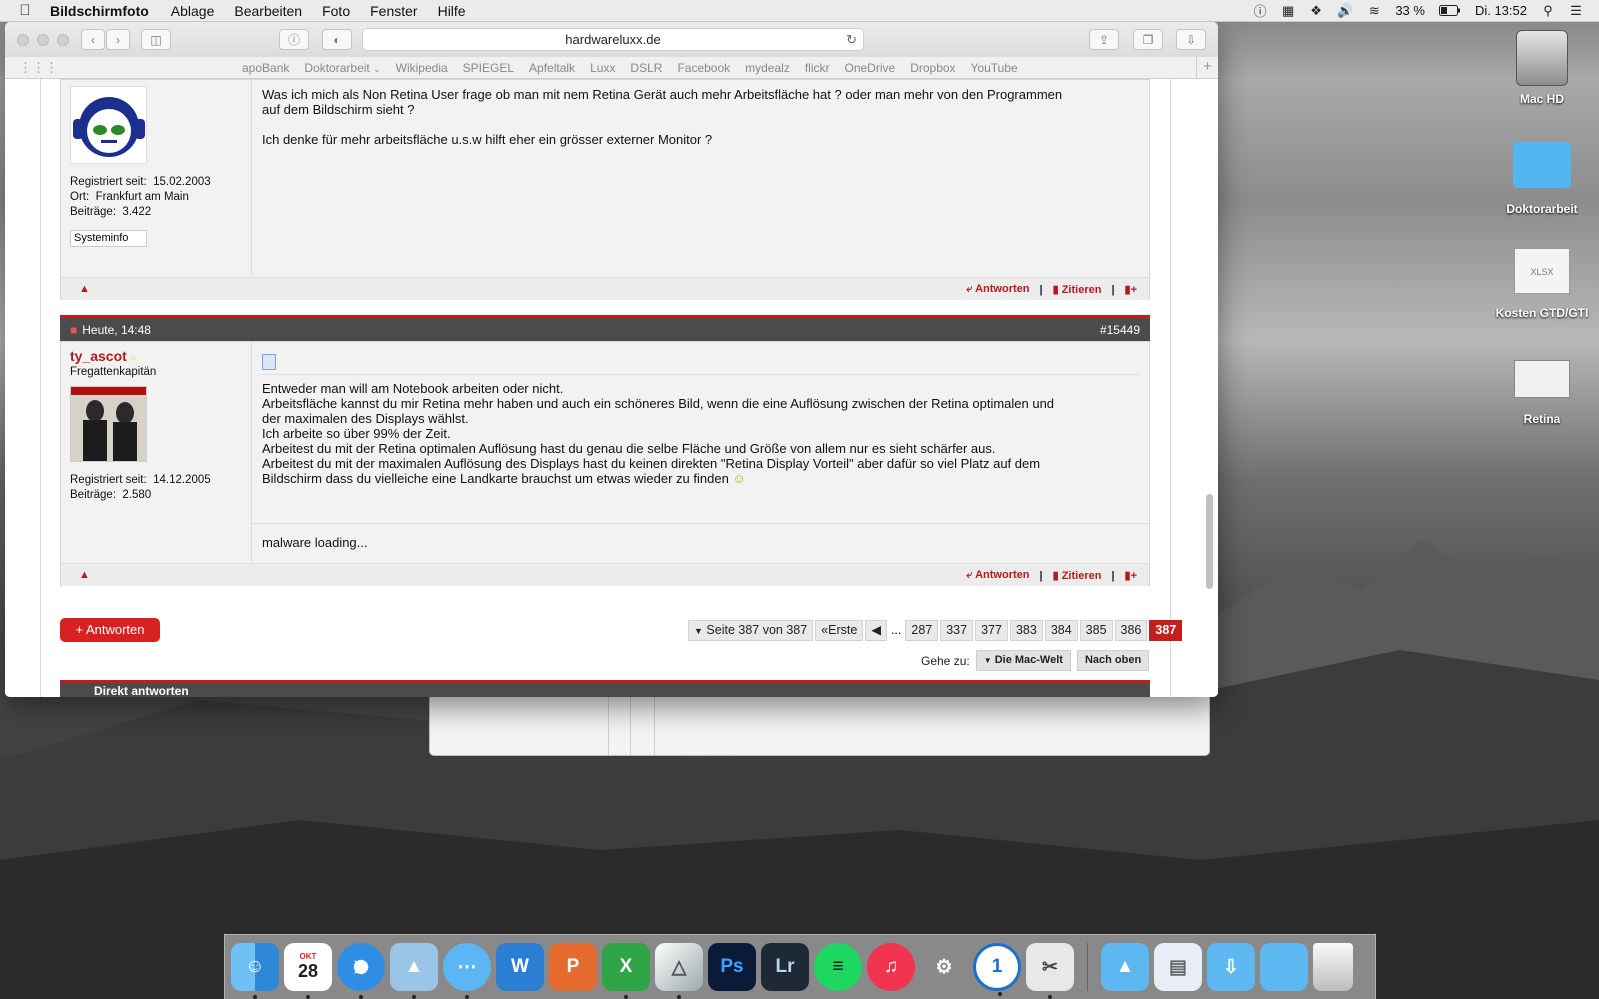  Describe the element at coordinates (1120, 330) in the screenshot. I see `post-number-link: #15449` at that location.